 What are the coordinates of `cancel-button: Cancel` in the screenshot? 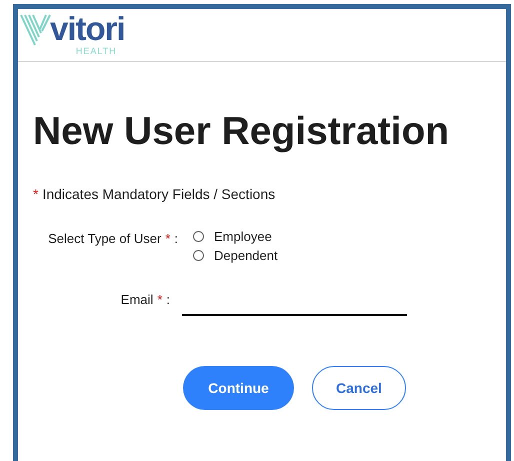 It's located at (359, 388).